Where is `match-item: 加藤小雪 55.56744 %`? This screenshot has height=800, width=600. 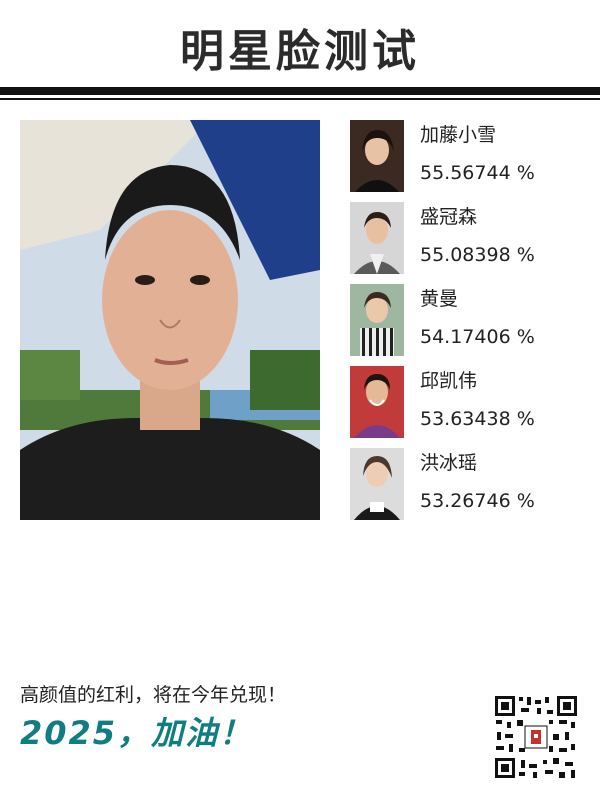
match-item: 加藤小雪 55.56744 % is located at coordinates (465, 156).